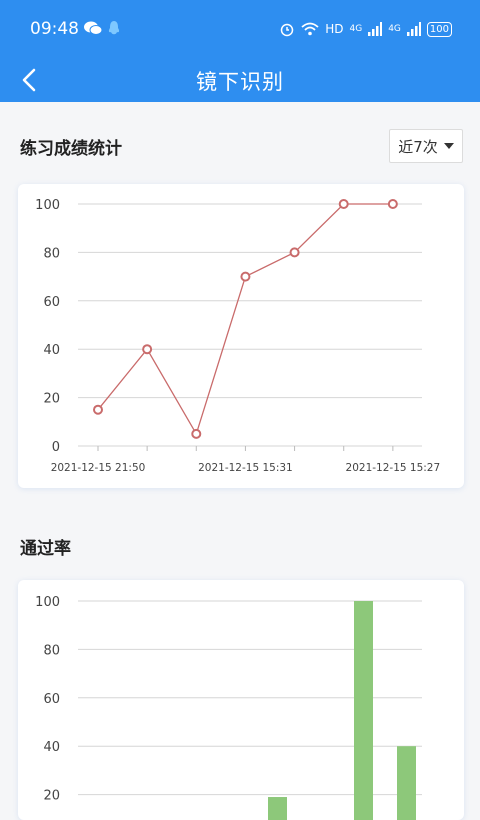 This screenshot has width=480, height=820. Describe the element at coordinates (240, 29) in the screenshot. I see `status-bar: 09:48 HD 4G 4G 100` at that location.